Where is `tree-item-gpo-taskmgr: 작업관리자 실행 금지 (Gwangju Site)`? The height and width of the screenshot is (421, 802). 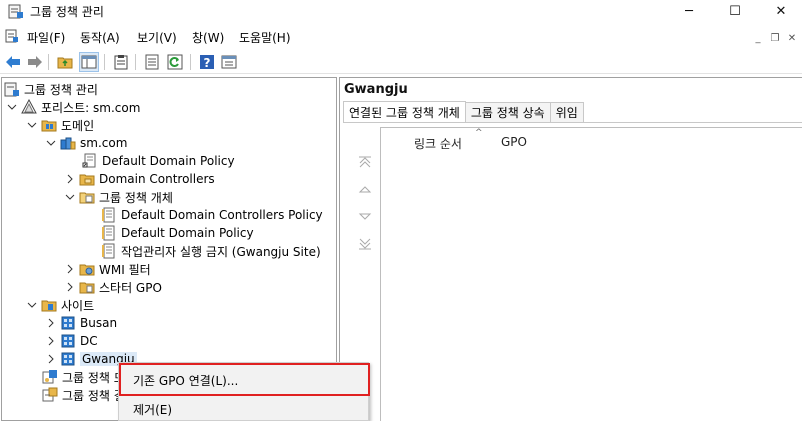 tree-item-gpo-taskmgr: 작업관리자 실행 금지 (Gwangju Site) is located at coordinates (211, 251).